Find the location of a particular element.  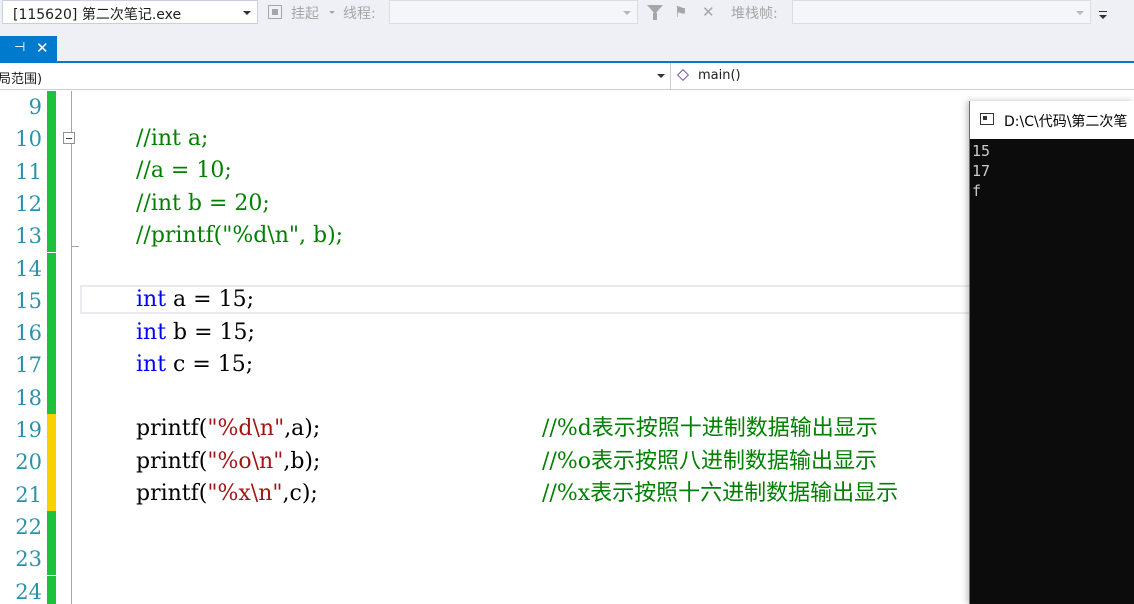

console-titlebar: D:\C\代码\第二次笔 is located at coordinates (1052, 120).